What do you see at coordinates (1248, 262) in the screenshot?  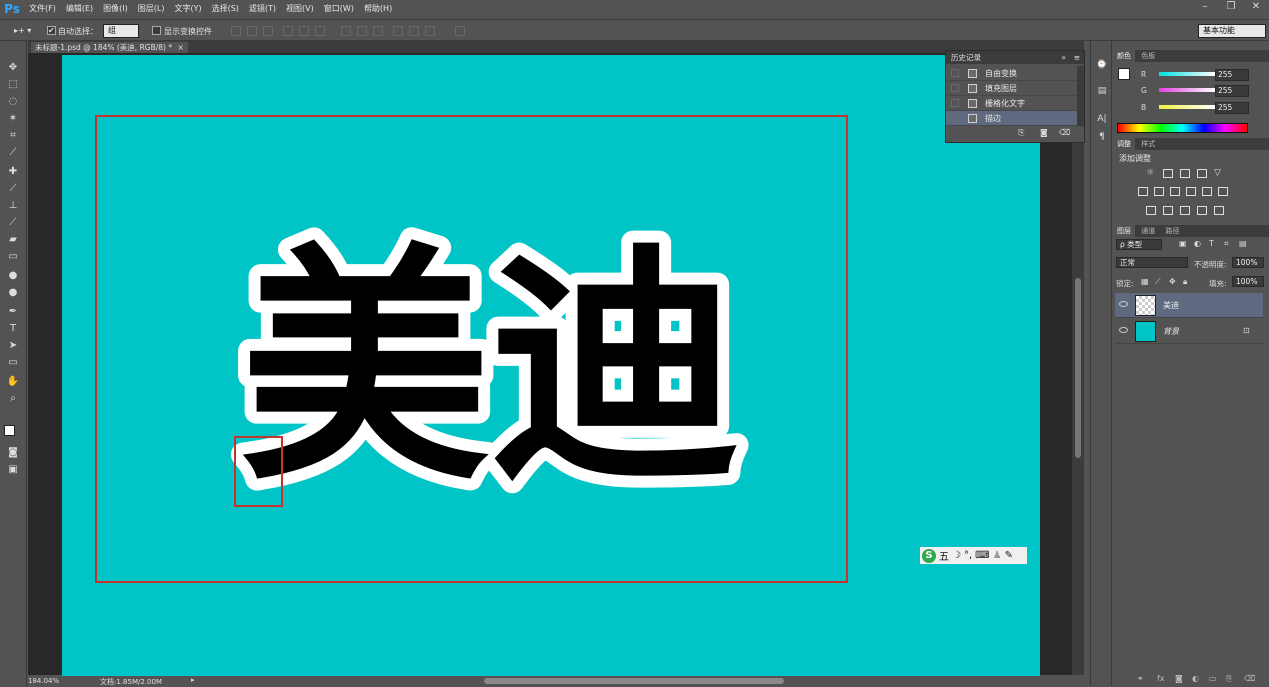 I see `opacity-input: 100%` at bounding box center [1248, 262].